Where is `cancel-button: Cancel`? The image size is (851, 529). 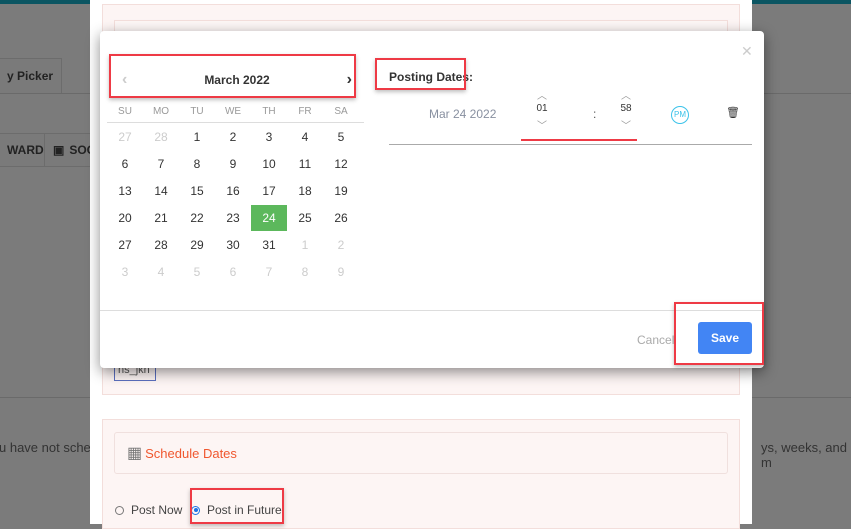
cancel-button: Cancel is located at coordinates (655, 340).